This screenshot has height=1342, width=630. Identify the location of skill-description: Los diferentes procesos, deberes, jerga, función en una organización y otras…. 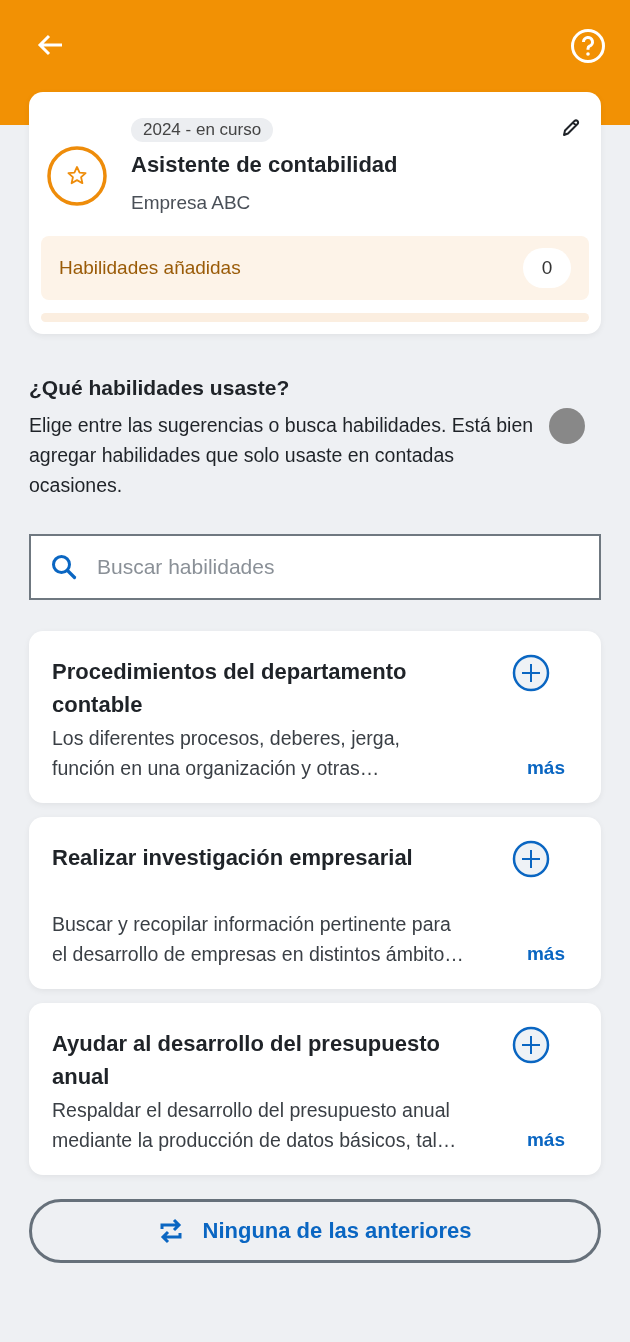
(226, 753).